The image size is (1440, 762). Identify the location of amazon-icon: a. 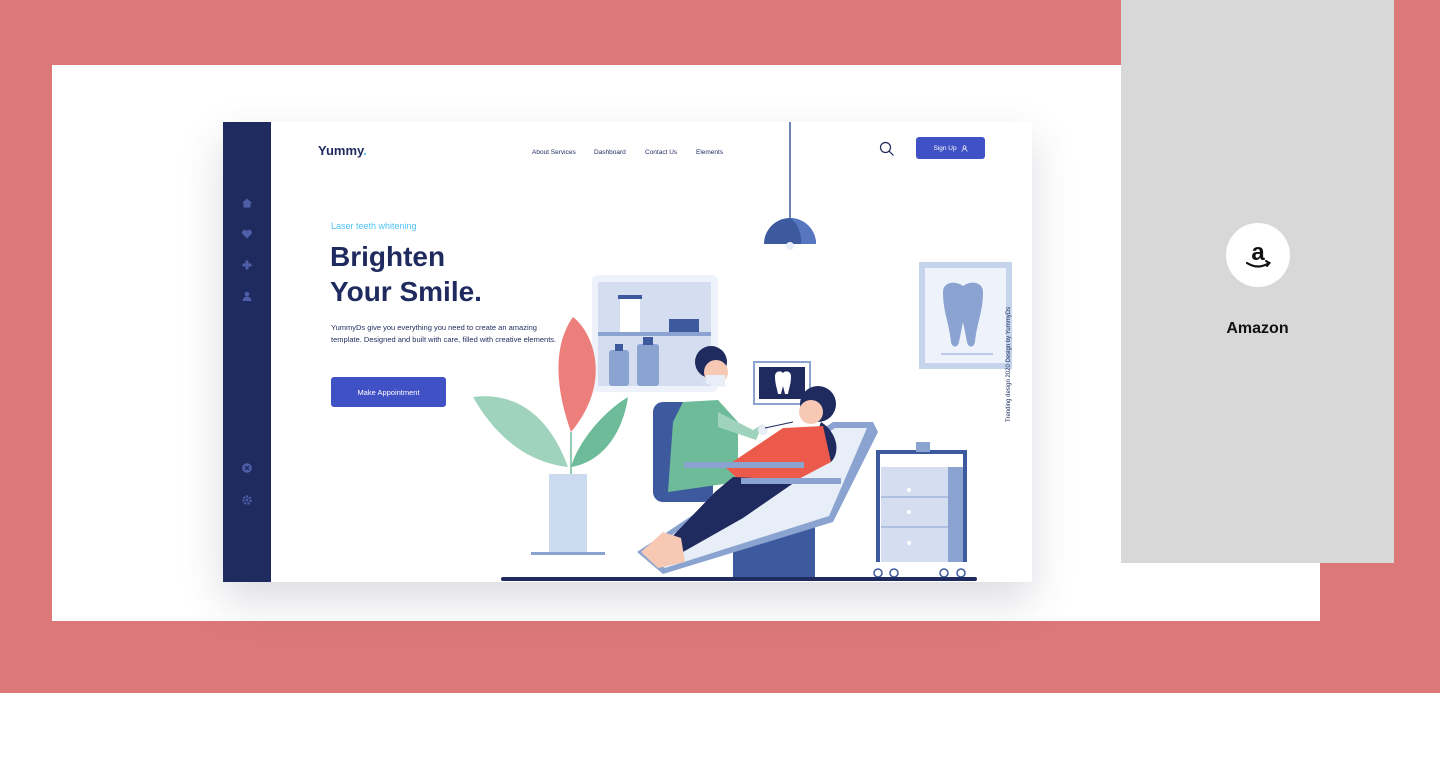
(1258, 253).